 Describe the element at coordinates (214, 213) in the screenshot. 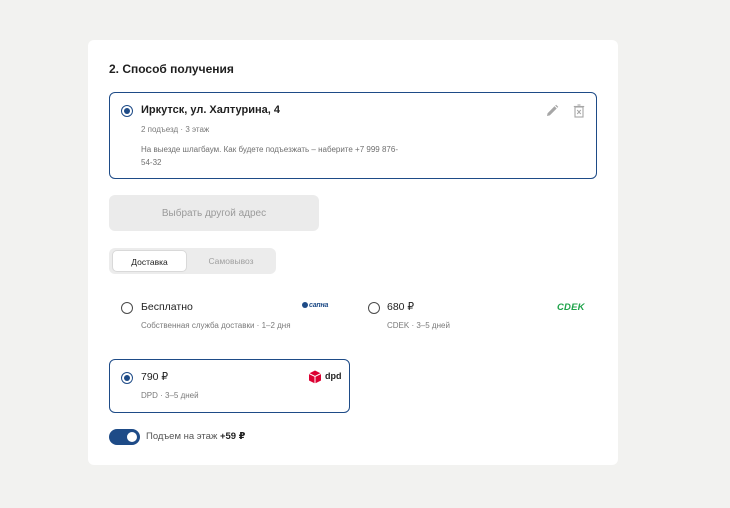

I see `choose-address-button: Выбрать другой адрес` at that location.